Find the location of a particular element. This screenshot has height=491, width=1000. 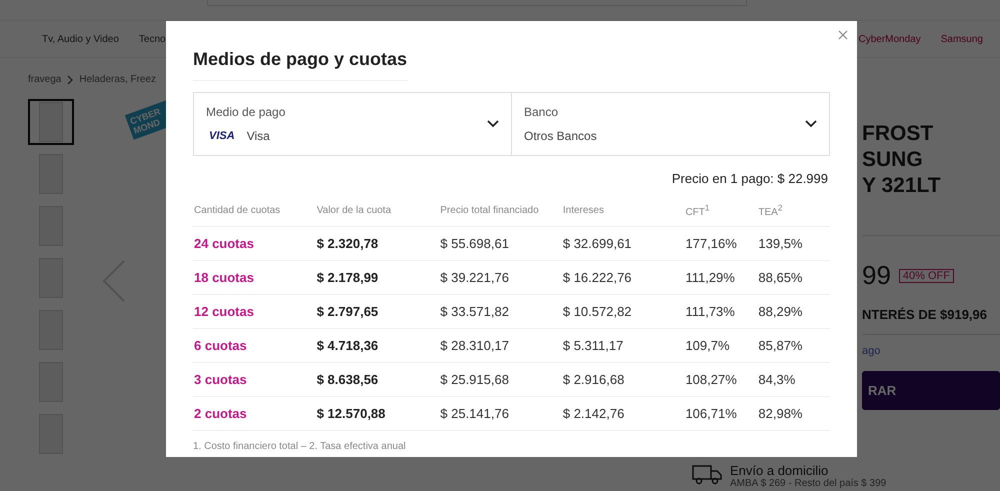

product-title: Y 321LT is located at coordinates (902, 186).